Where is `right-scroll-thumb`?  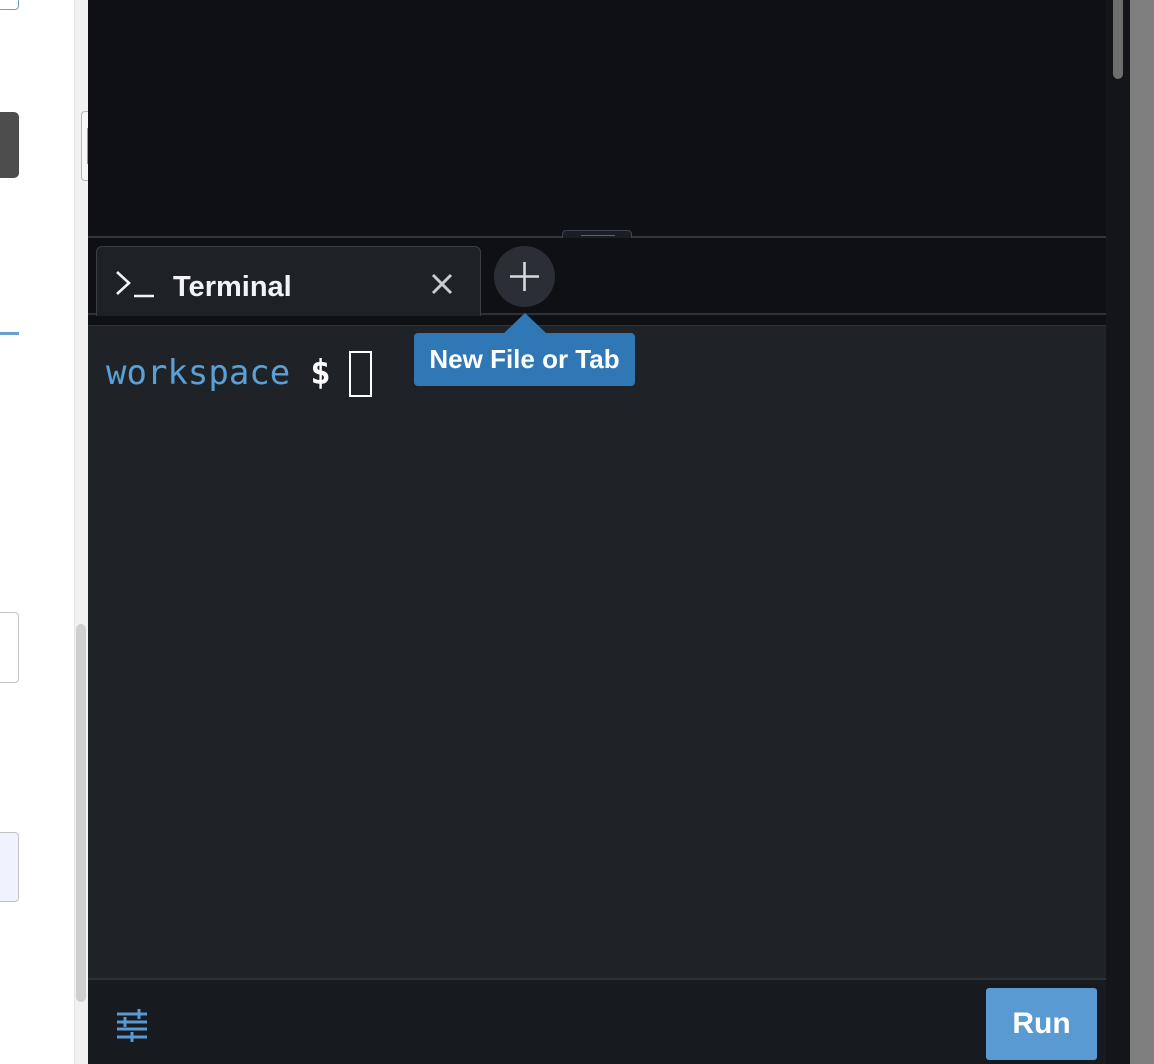 right-scroll-thumb is located at coordinates (1118, 39).